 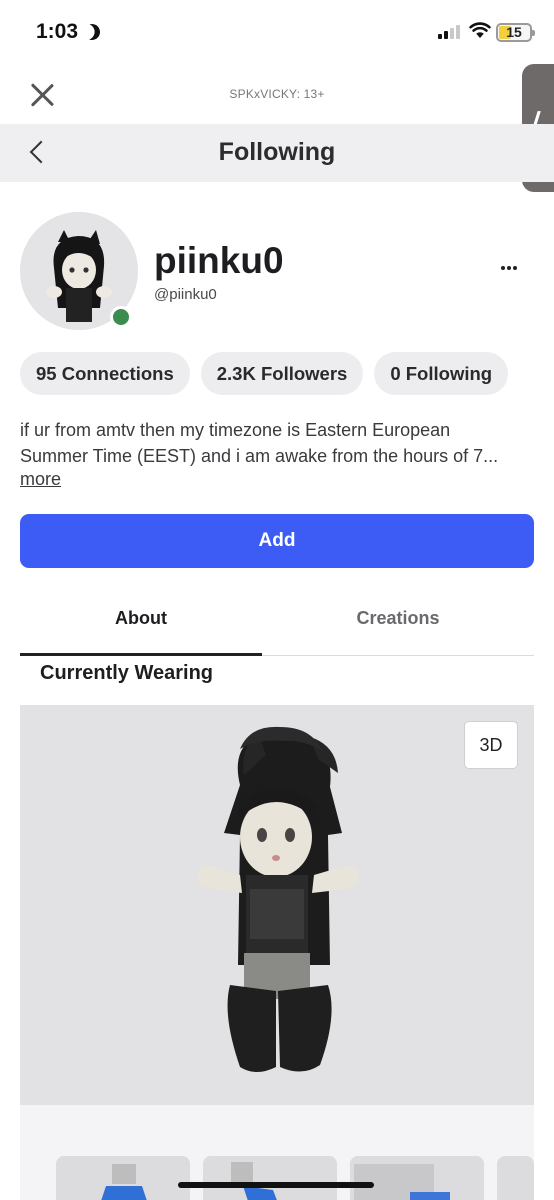 I want to click on status-time: 1:03, so click(x=68, y=32).